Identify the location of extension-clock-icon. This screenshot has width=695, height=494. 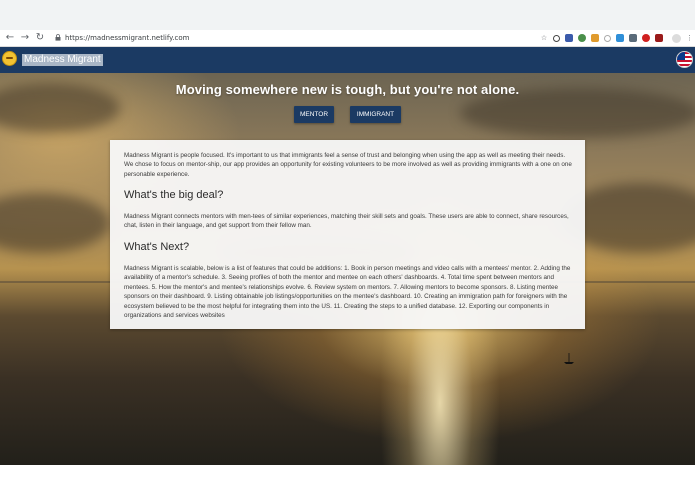
(556, 38).